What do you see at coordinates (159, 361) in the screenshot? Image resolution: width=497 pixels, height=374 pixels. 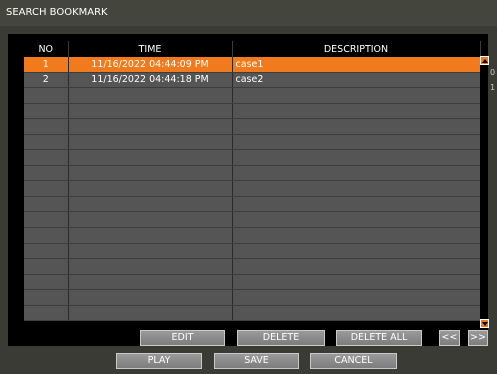 I see `play-button: PLAY` at bounding box center [159, 361].